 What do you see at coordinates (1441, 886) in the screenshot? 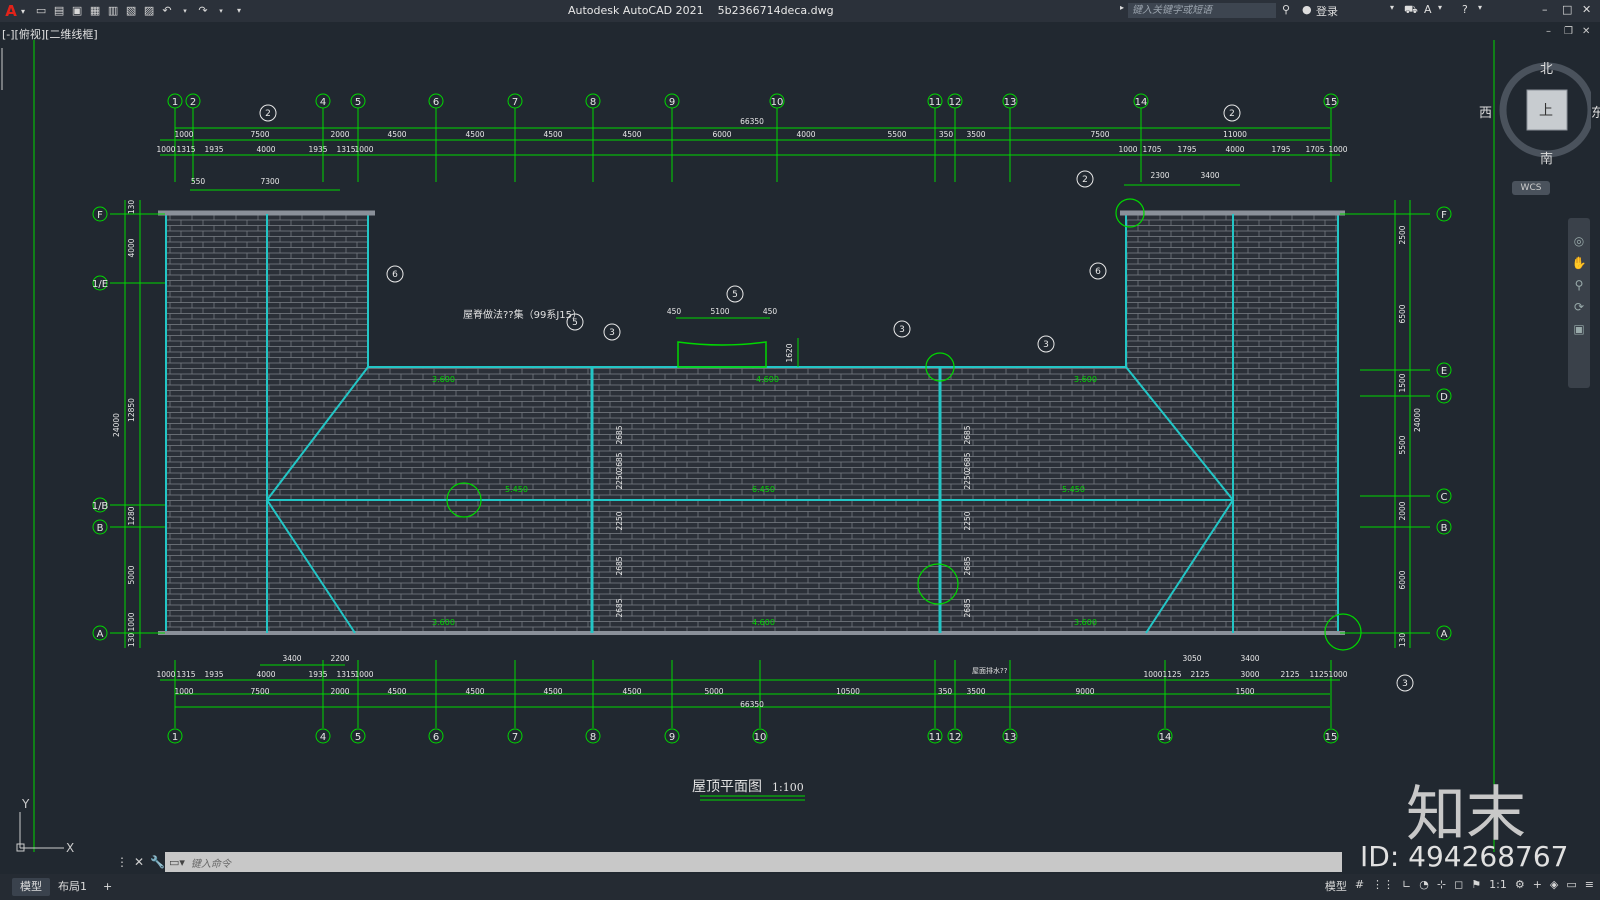
I see `isodraft-icon: ⊹` at bounding box center [1441, 886].